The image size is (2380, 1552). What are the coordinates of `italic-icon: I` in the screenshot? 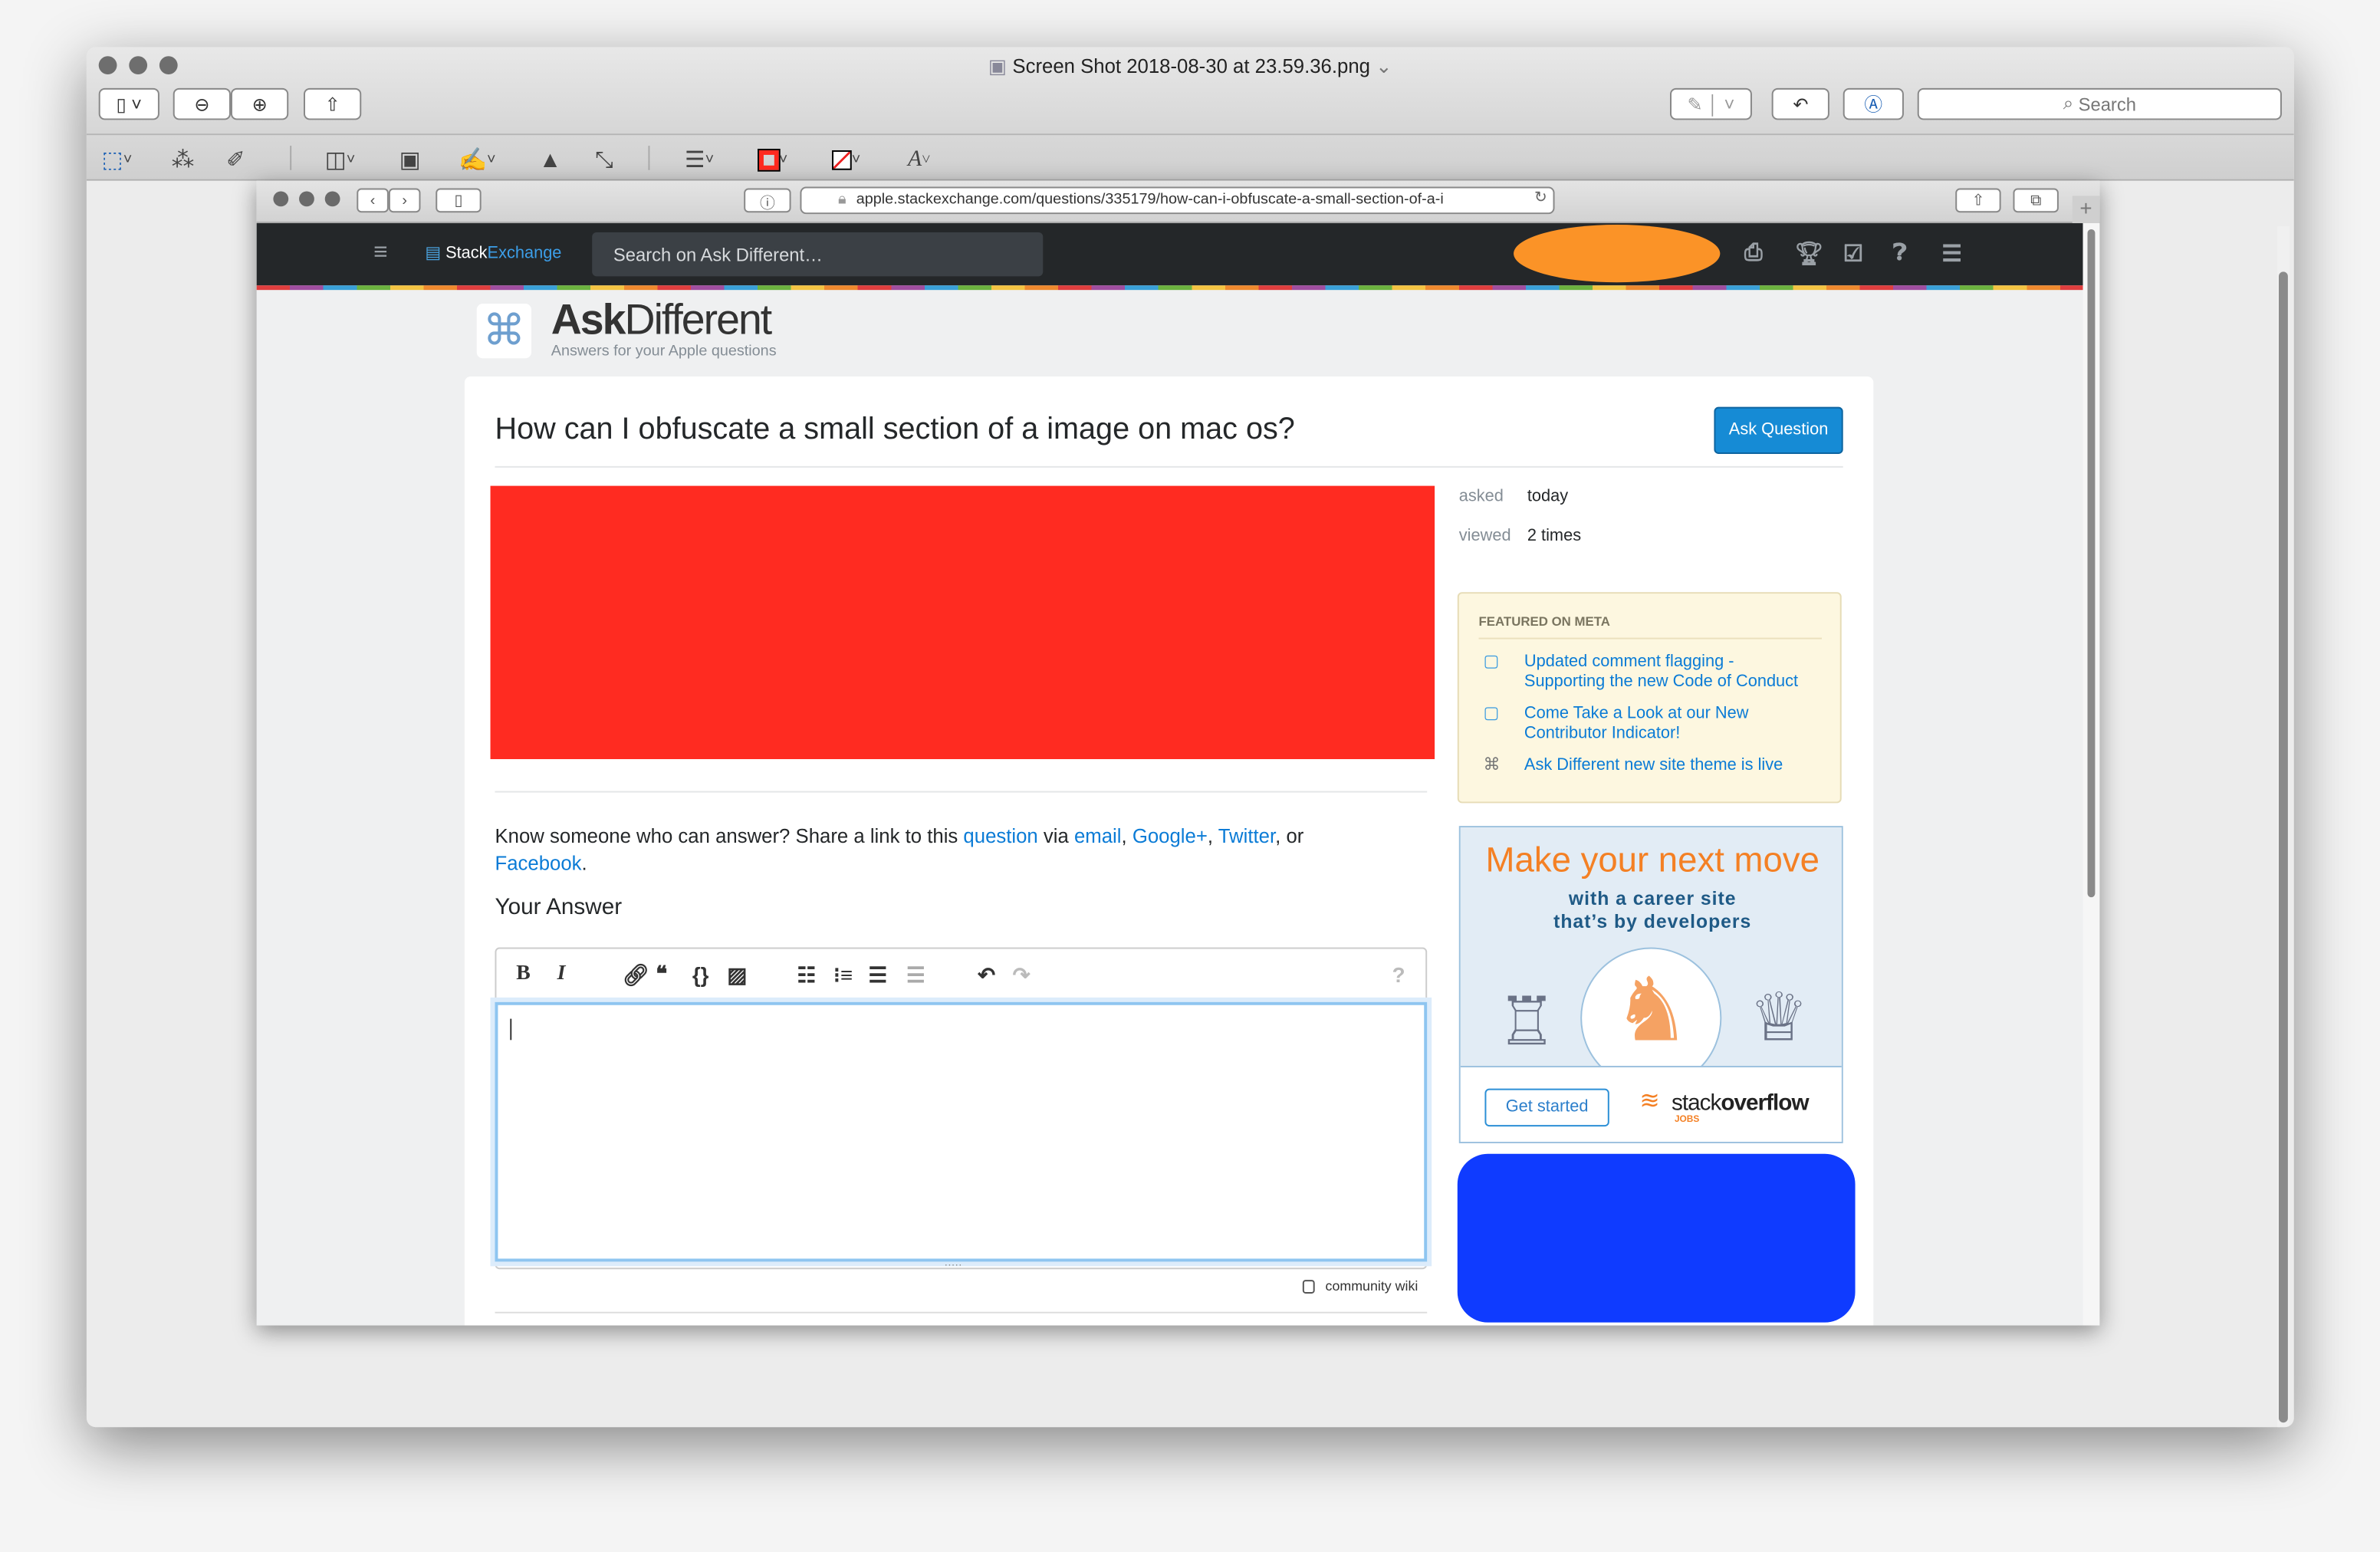 It's located at (562, 974).